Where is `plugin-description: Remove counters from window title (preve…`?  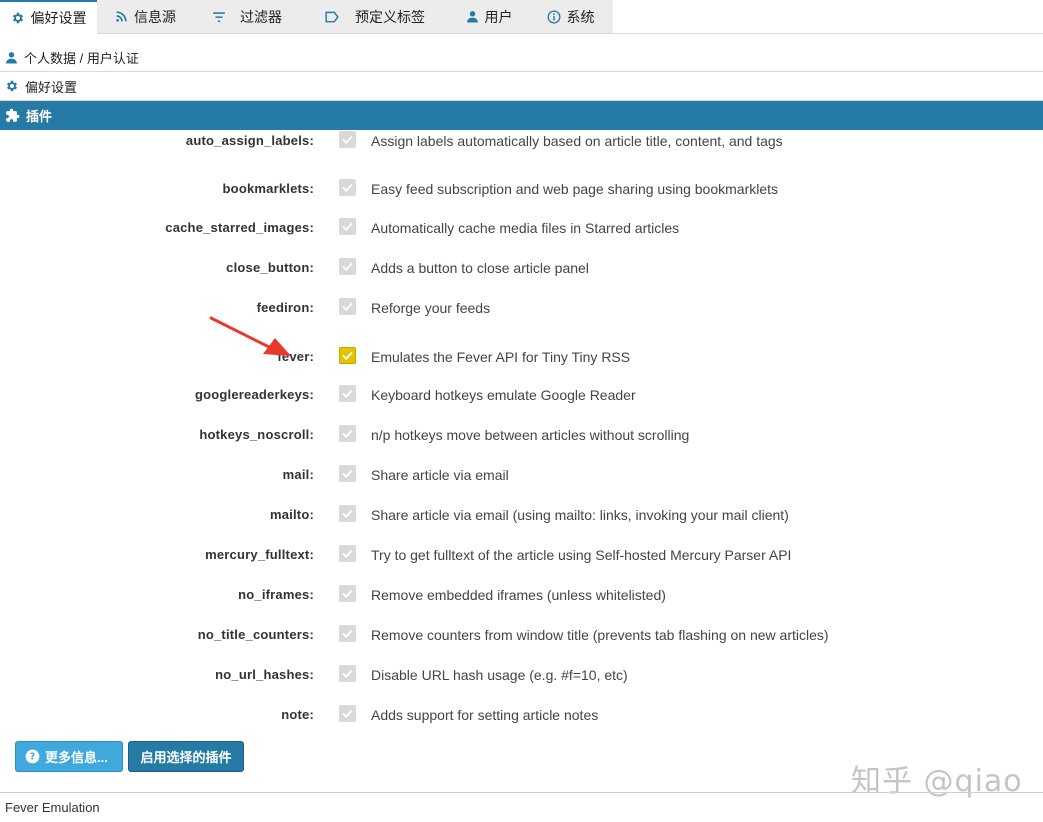 plugin-description: Remove counters from window title (preve… is located at coordinates (600, 635).